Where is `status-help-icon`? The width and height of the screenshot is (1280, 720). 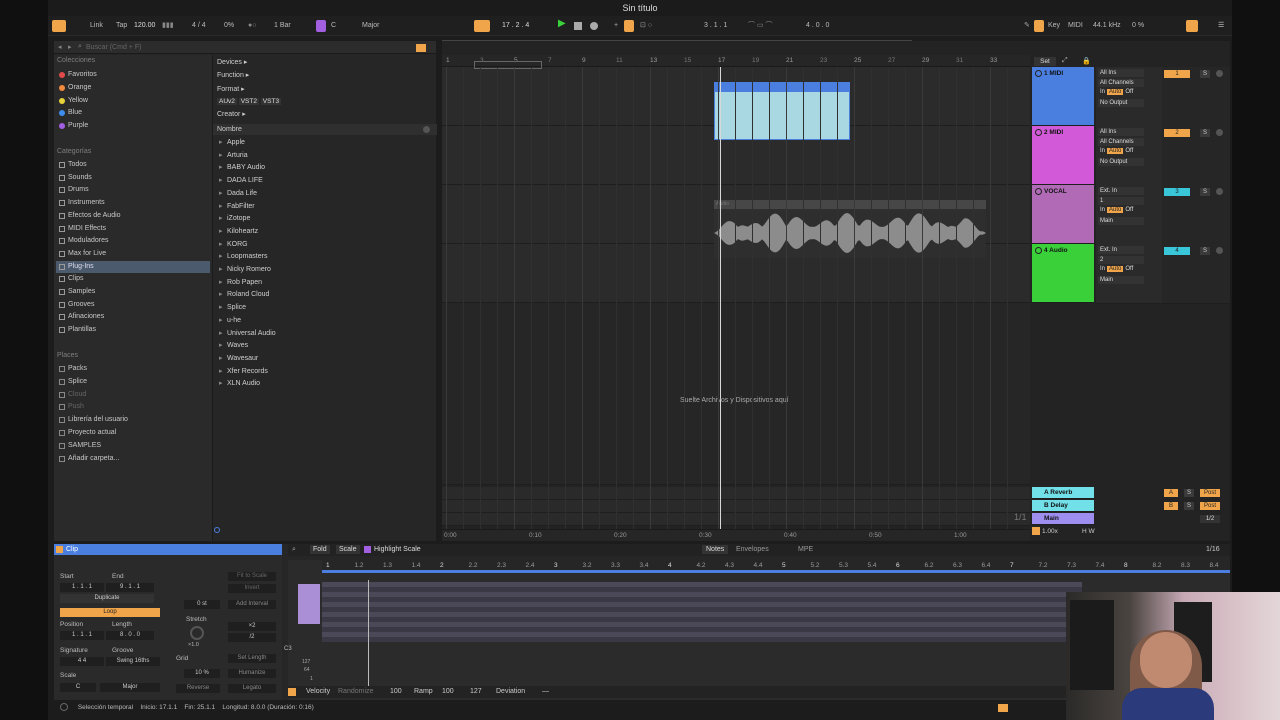
status-help-icon is located at coordinates (64, 707).